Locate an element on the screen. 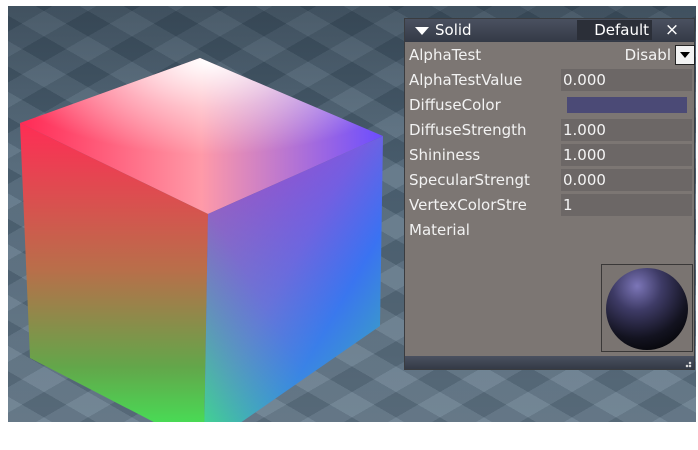  row-specular-strength: SpecularStrengt 0.000 is located at coordinates (550, 180).